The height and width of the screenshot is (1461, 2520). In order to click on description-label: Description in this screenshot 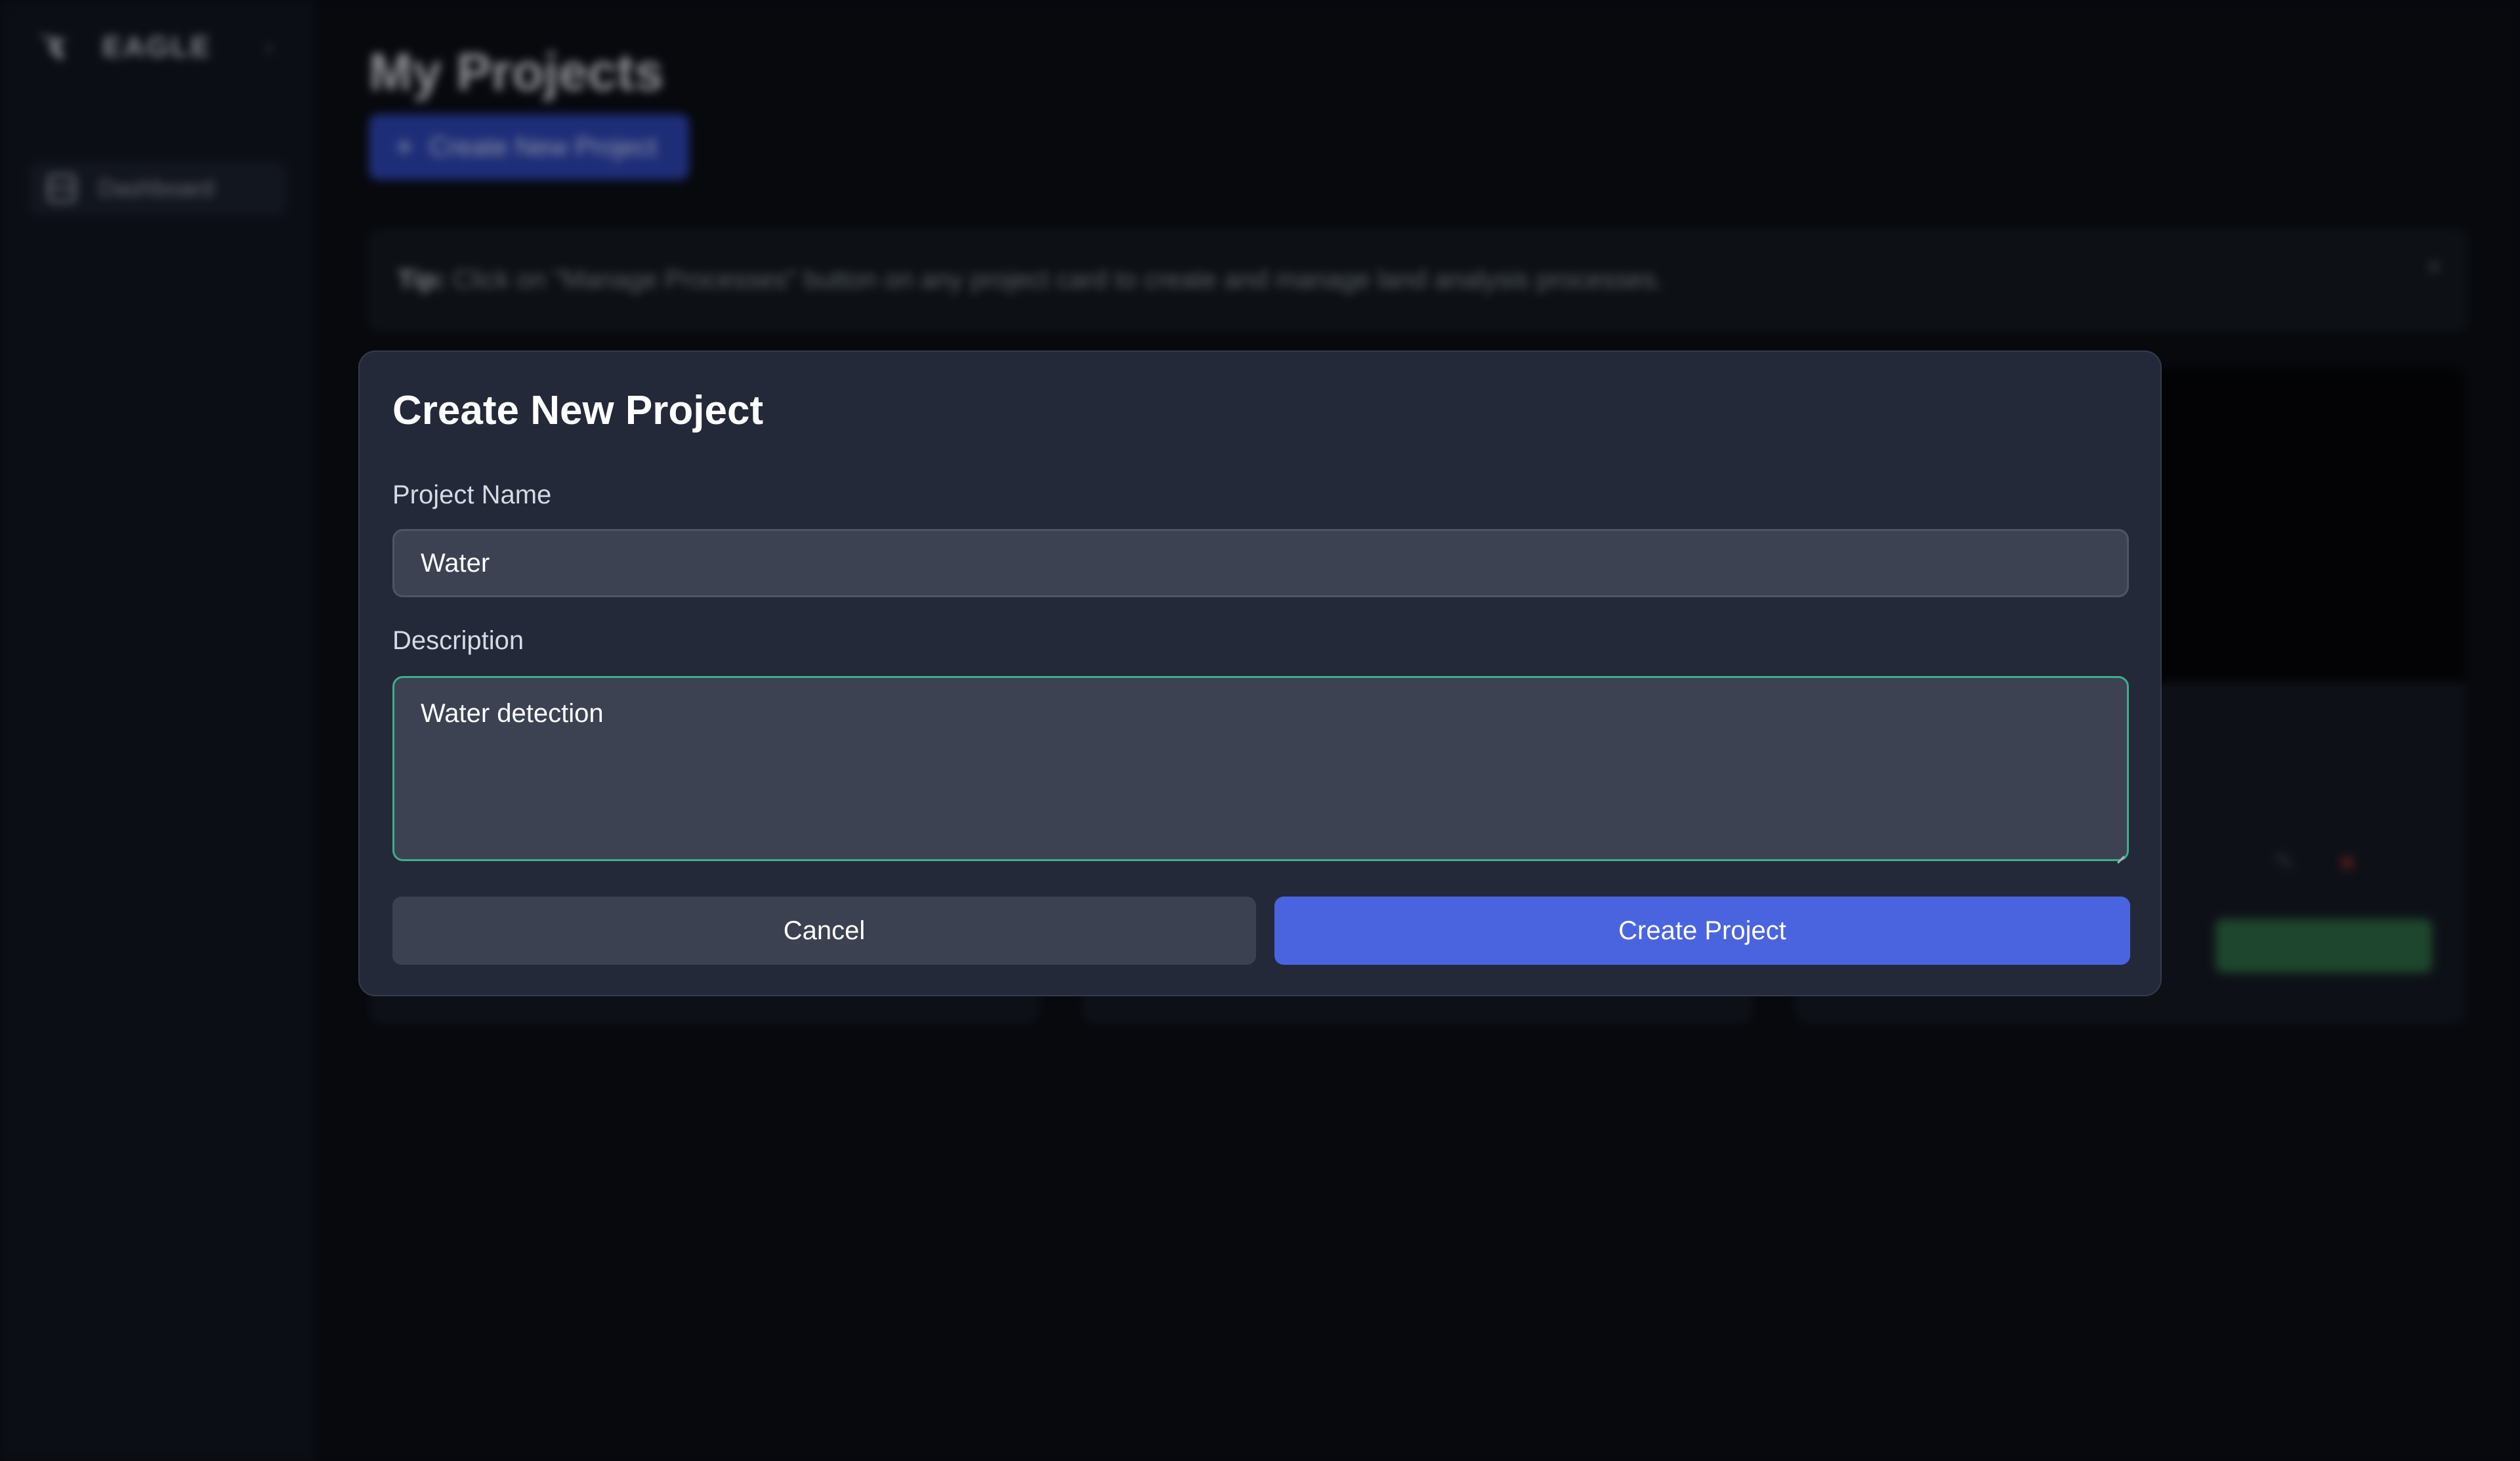, I will do `click(458, 640)`.